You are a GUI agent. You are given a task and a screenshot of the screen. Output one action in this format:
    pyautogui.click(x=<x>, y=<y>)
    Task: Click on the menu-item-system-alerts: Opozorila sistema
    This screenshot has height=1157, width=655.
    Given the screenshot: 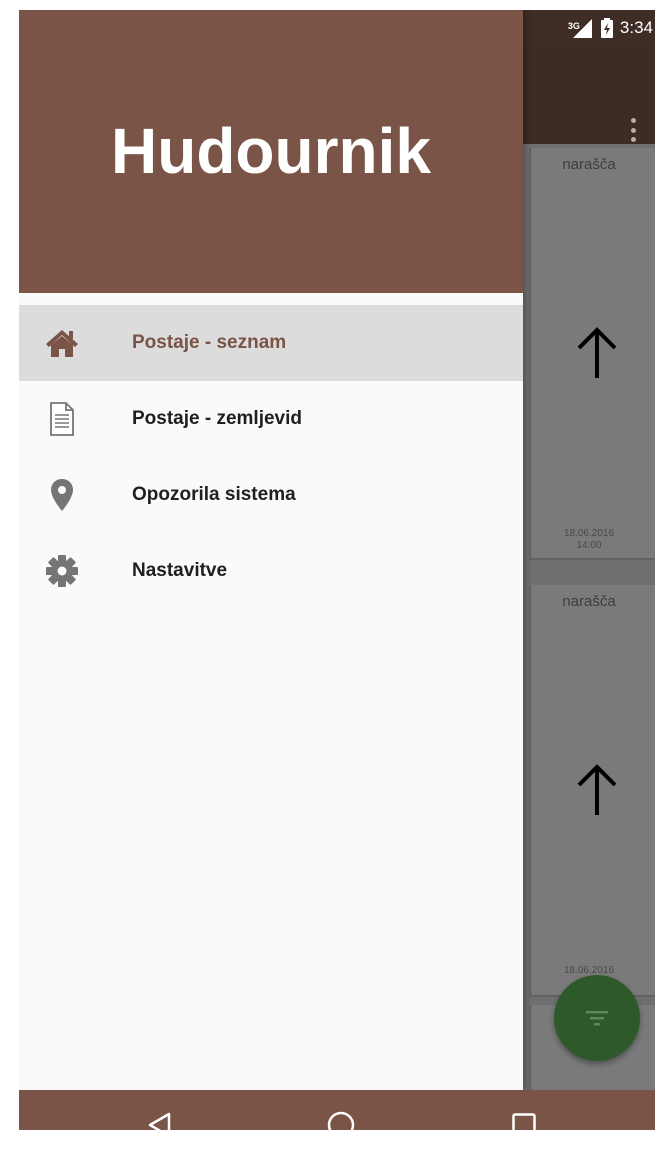 What is the action you would take?
    pyautogui.click(x=271, y=495)
    